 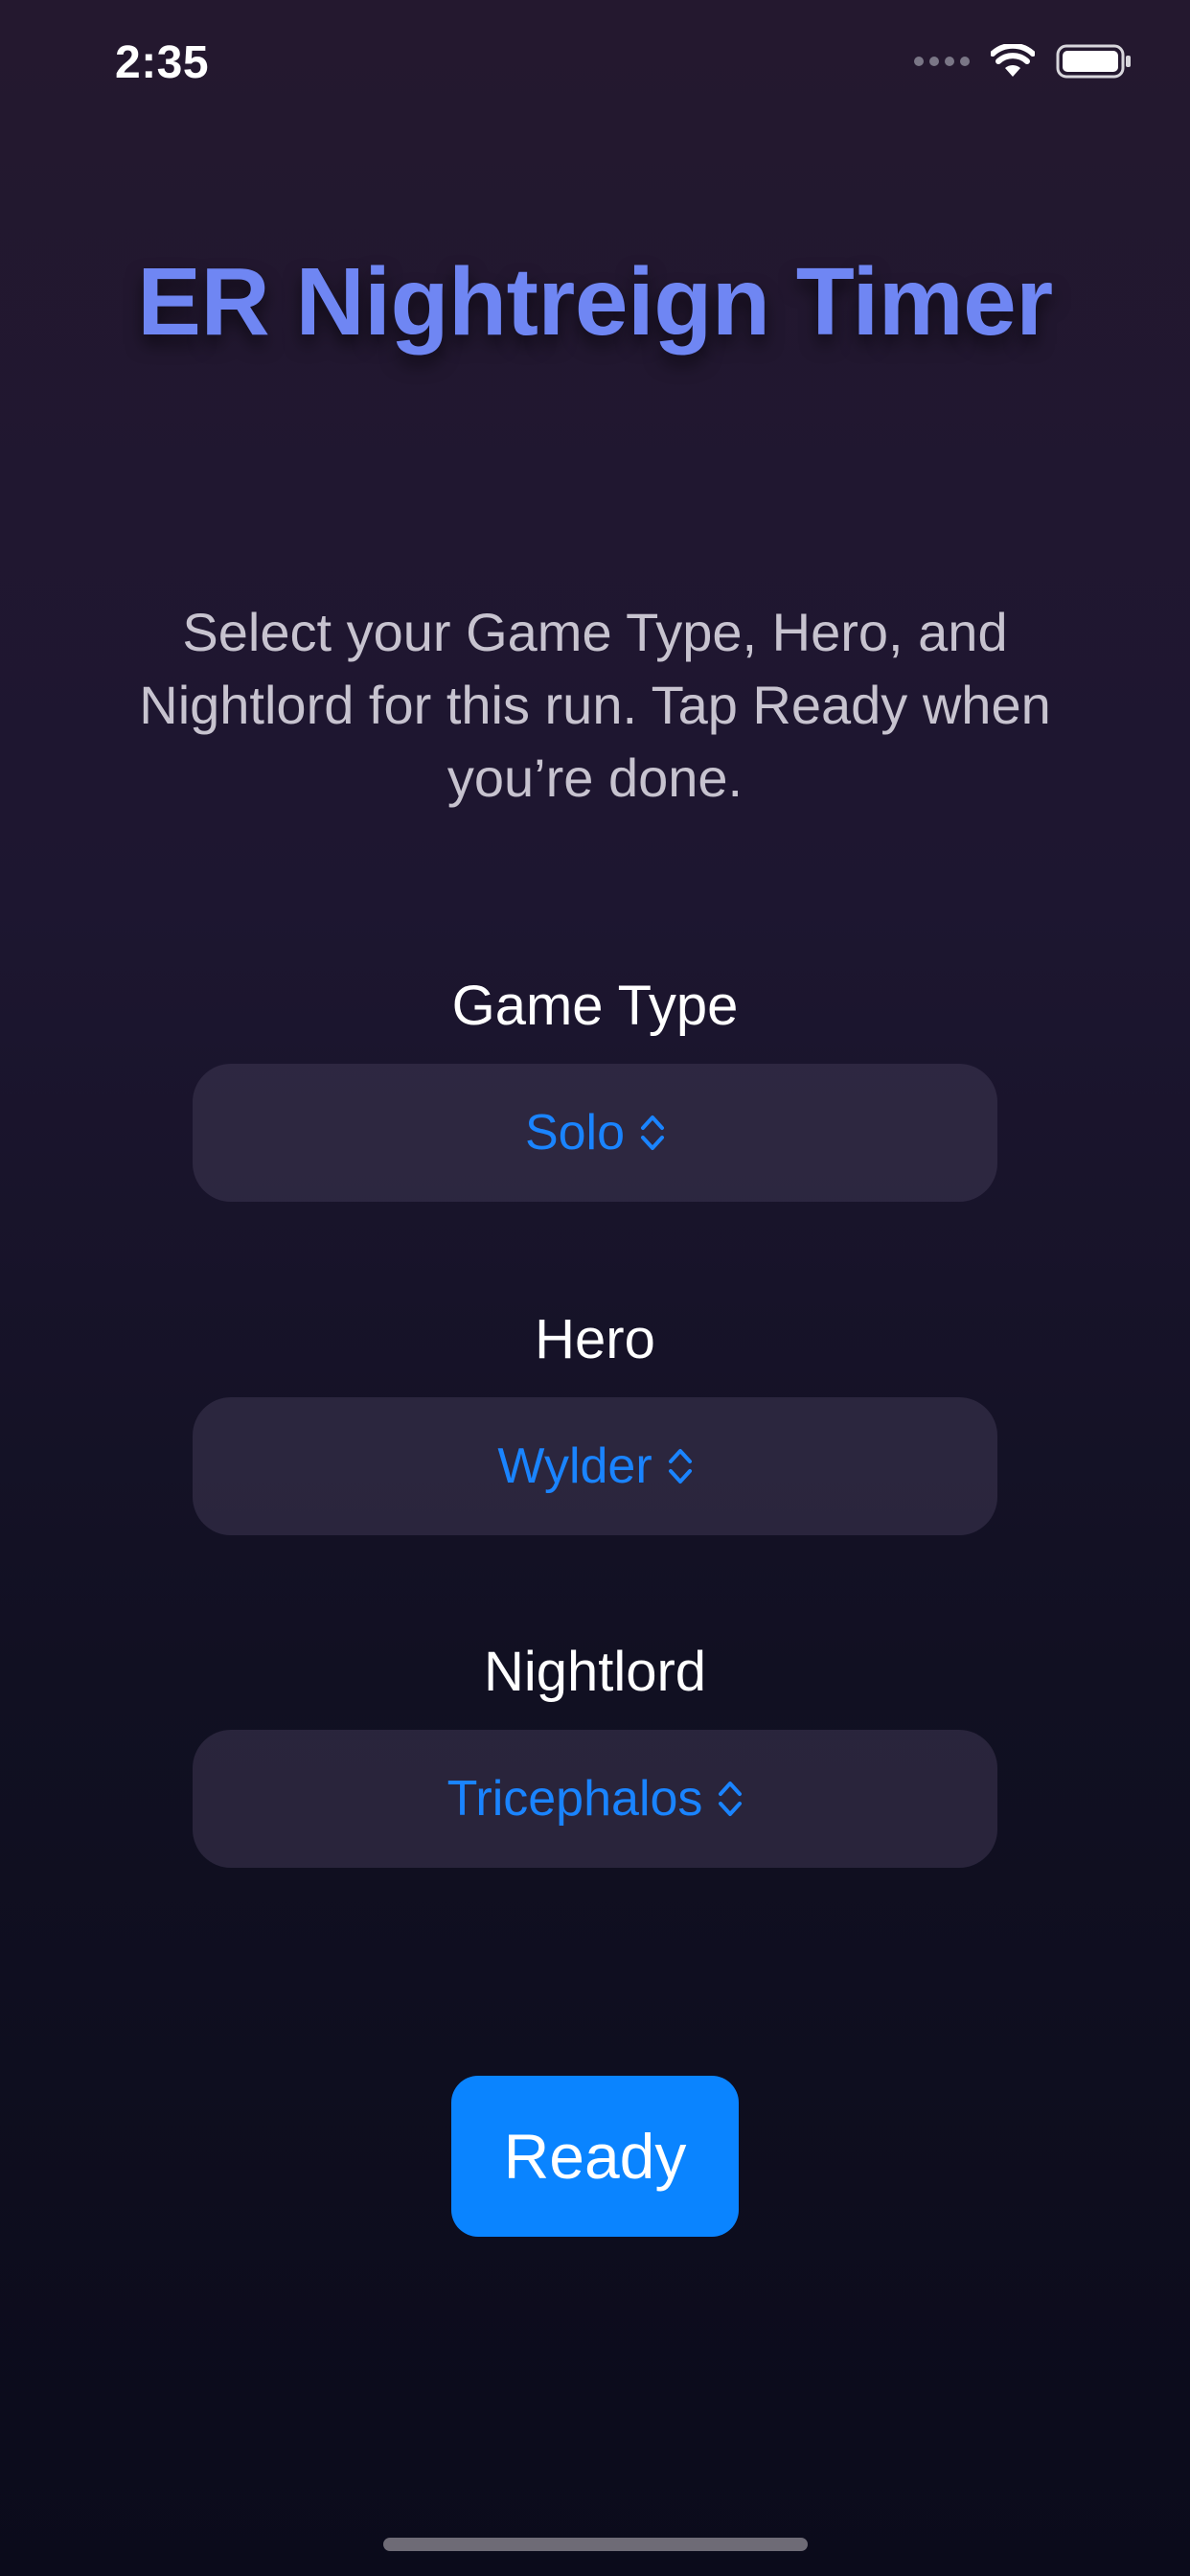 What do you see at coordinates (595, 1006) in the screenshot?
I see `game-type-label: Game Type` at bounding box center [595, 1006].